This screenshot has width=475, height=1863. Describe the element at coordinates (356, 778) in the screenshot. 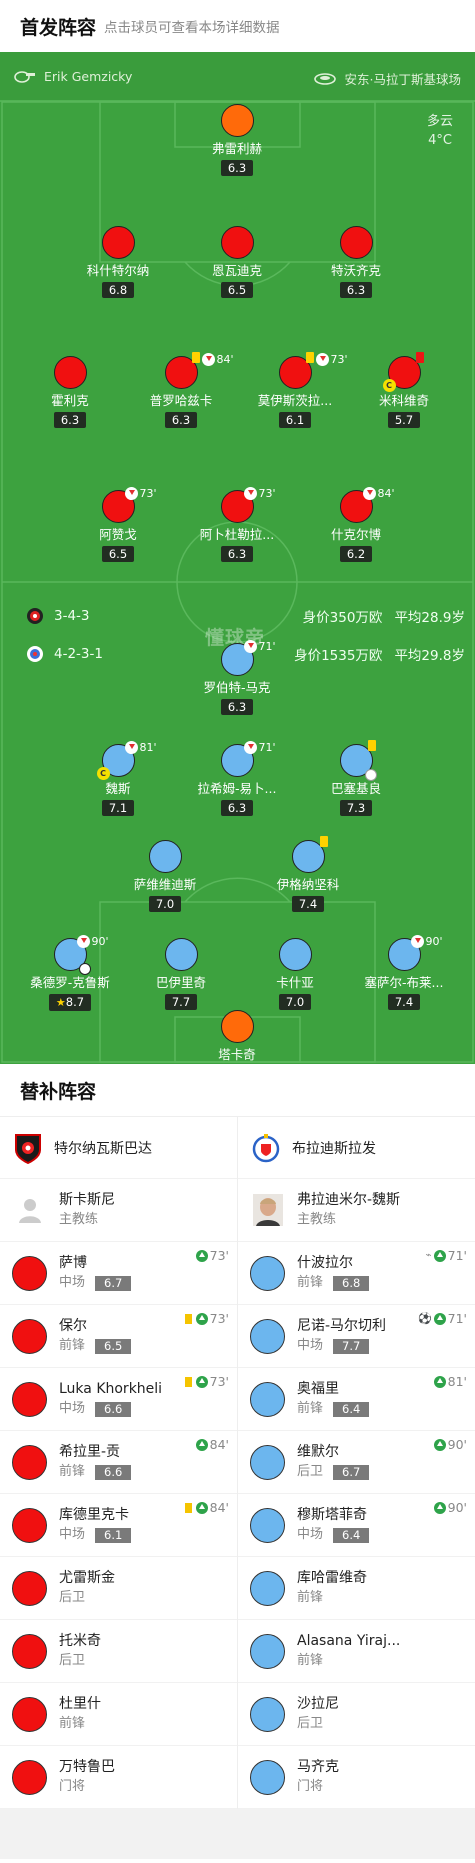

I see `pitch-player: 巴塞基良 7.3` at that location.